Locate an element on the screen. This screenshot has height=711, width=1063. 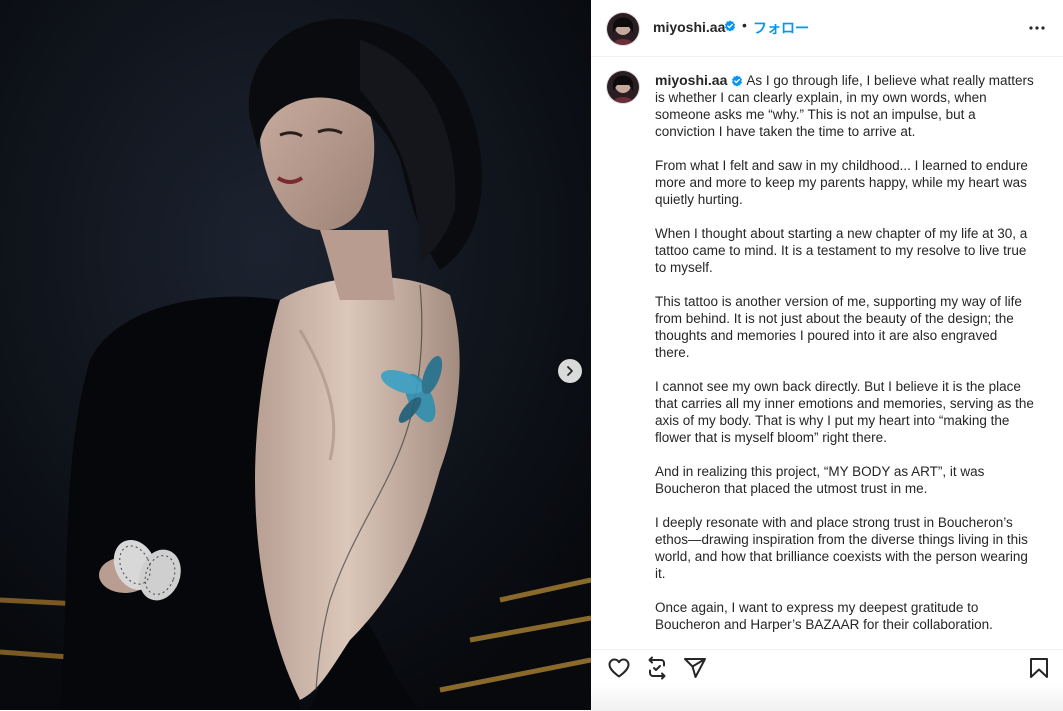
caption-avatar is located at coordinates (623, 87).